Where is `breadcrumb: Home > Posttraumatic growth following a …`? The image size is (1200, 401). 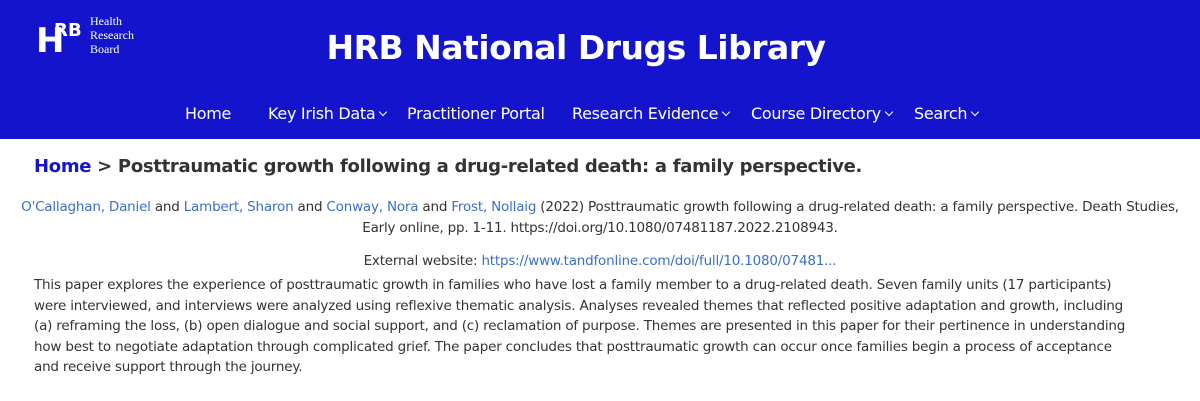
breadcrumb: Home > Posttraumatic growth following a … is located at coordinates (448, 166).